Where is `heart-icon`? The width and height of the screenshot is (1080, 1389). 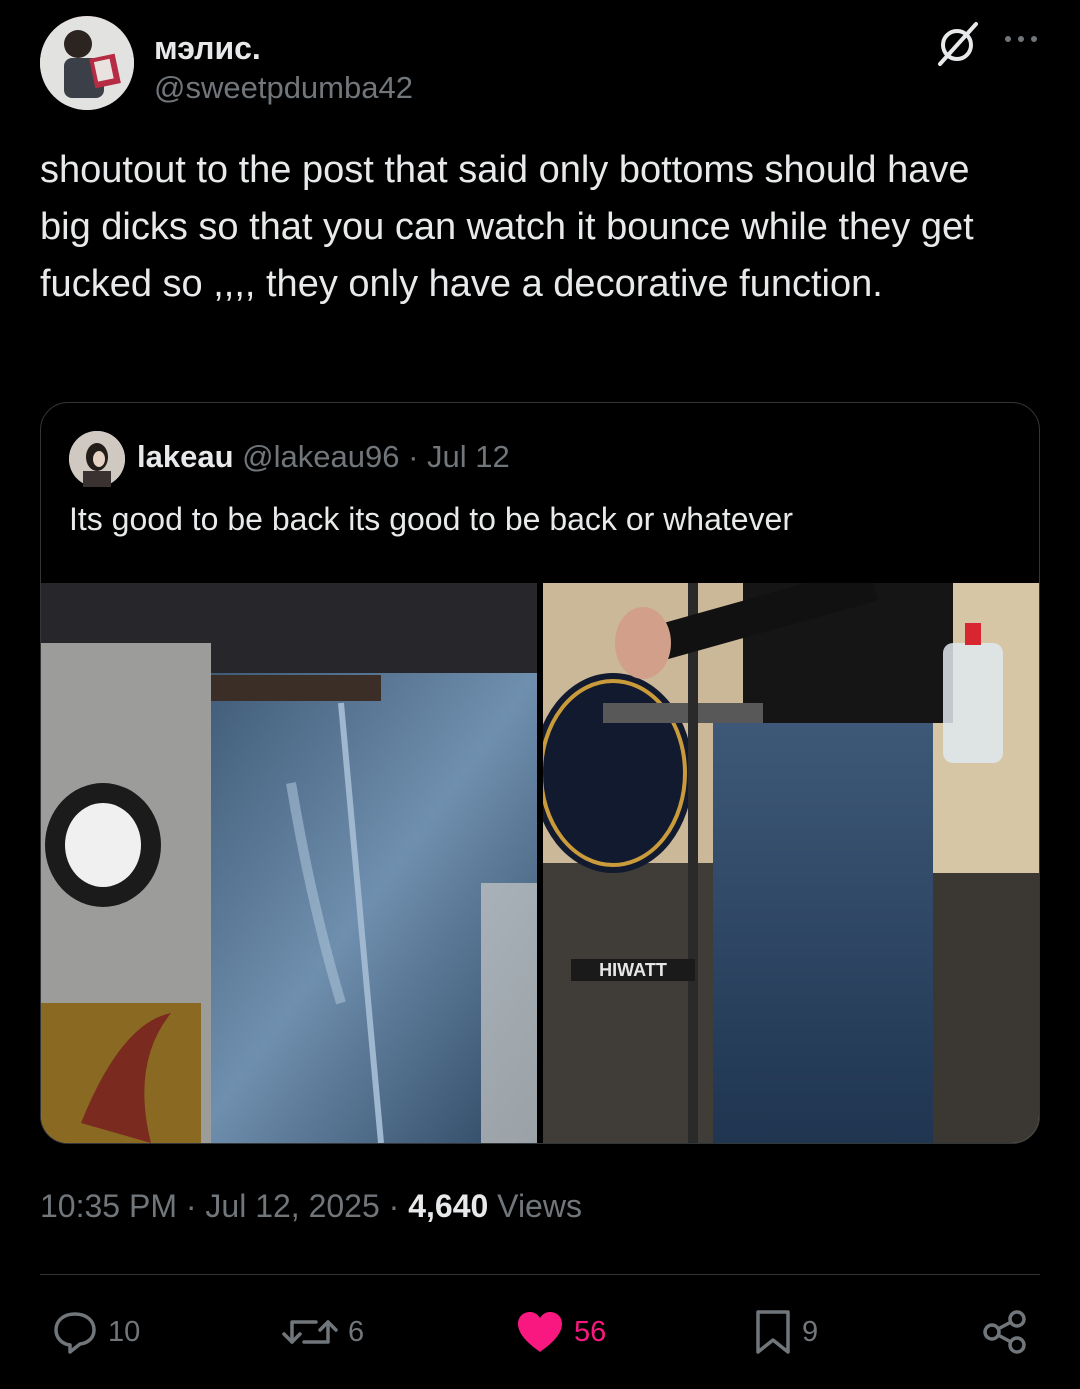
heart-icon is located at coordinates (540, 1332).